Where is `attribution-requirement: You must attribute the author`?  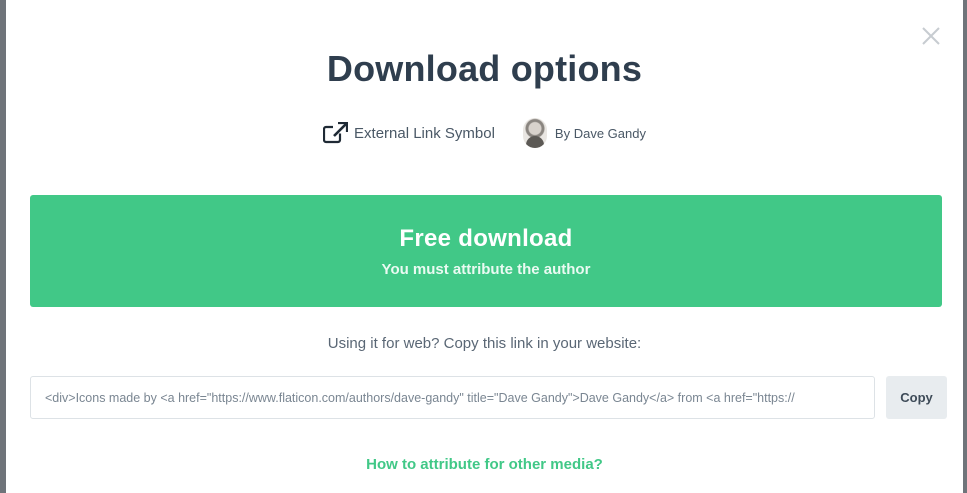 attribution-requirement: You must attribute the author is located at coordinates (486, 269).